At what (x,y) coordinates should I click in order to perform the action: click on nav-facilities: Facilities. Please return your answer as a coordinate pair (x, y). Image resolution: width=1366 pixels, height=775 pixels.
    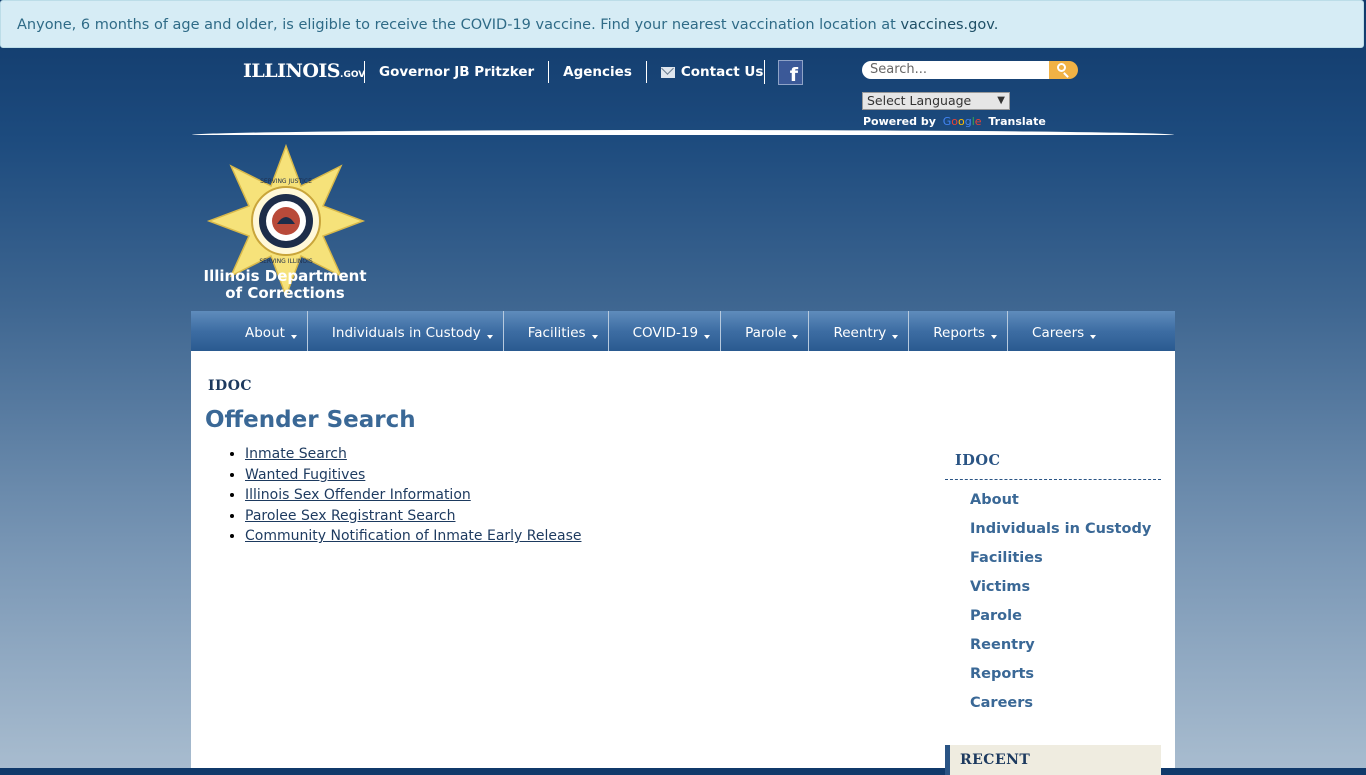
    Looking at the image, I should click on (556, 331).